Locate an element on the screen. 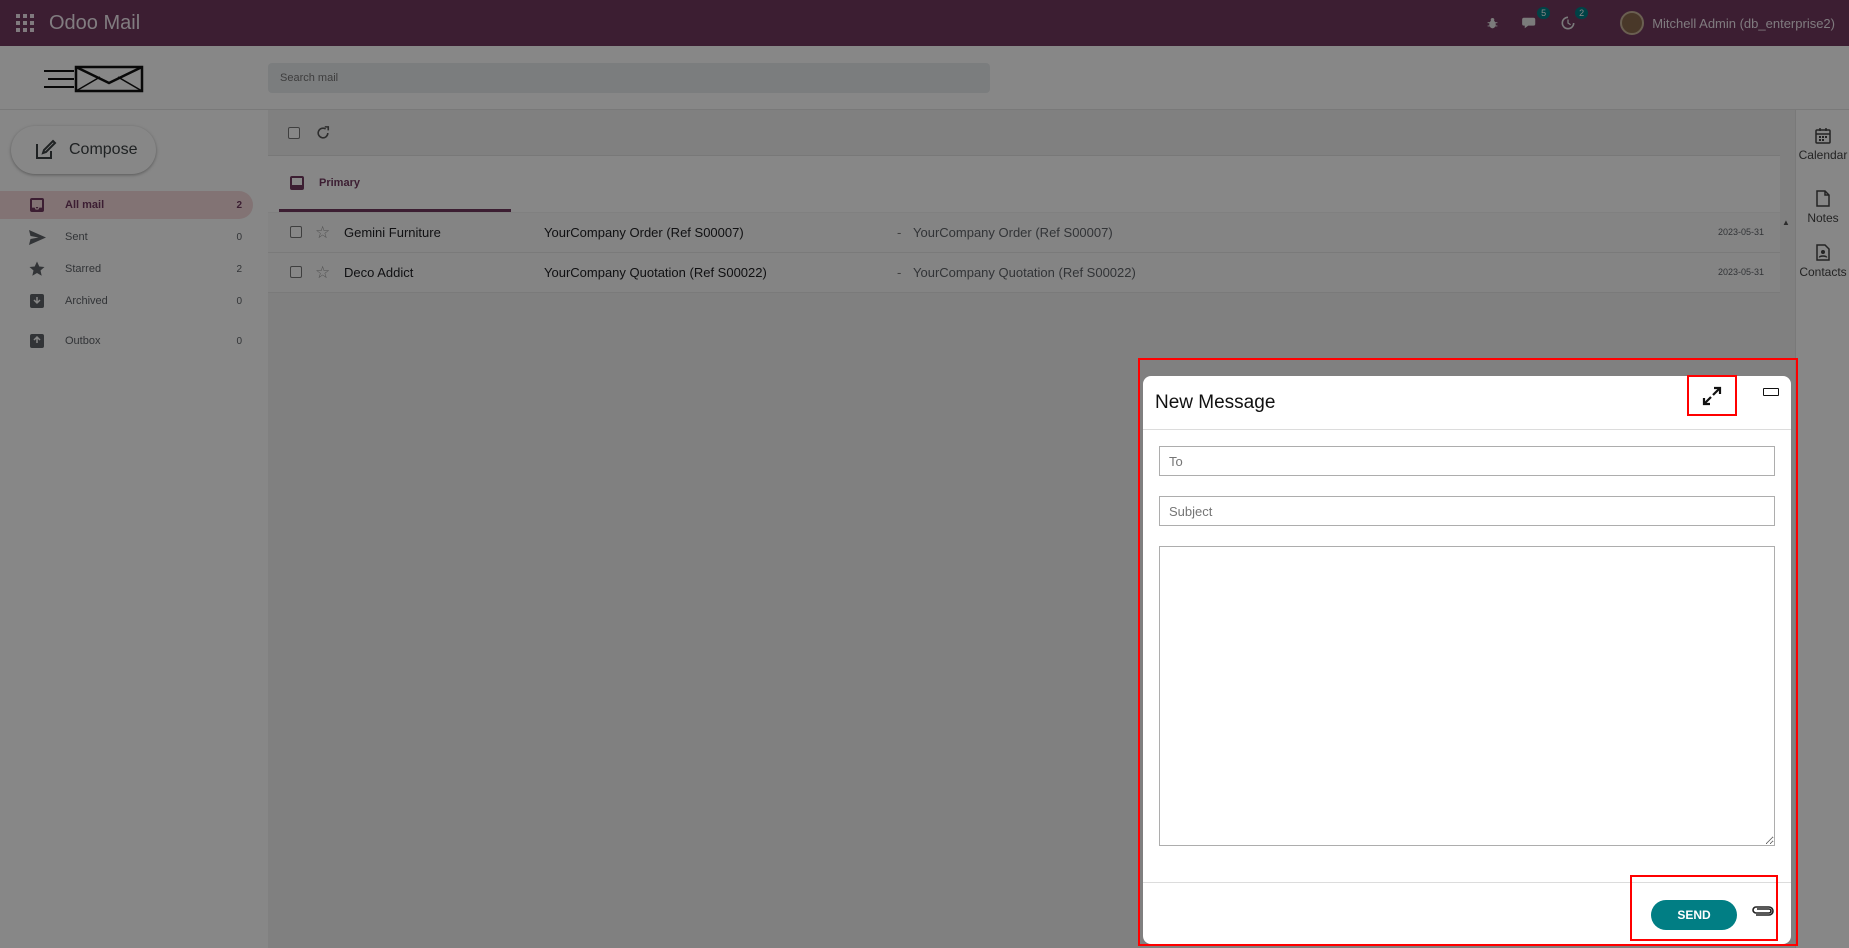 The height and width of the screenshot is (948, 1849). message-body-textarea is located at coordinates (1467, 696).